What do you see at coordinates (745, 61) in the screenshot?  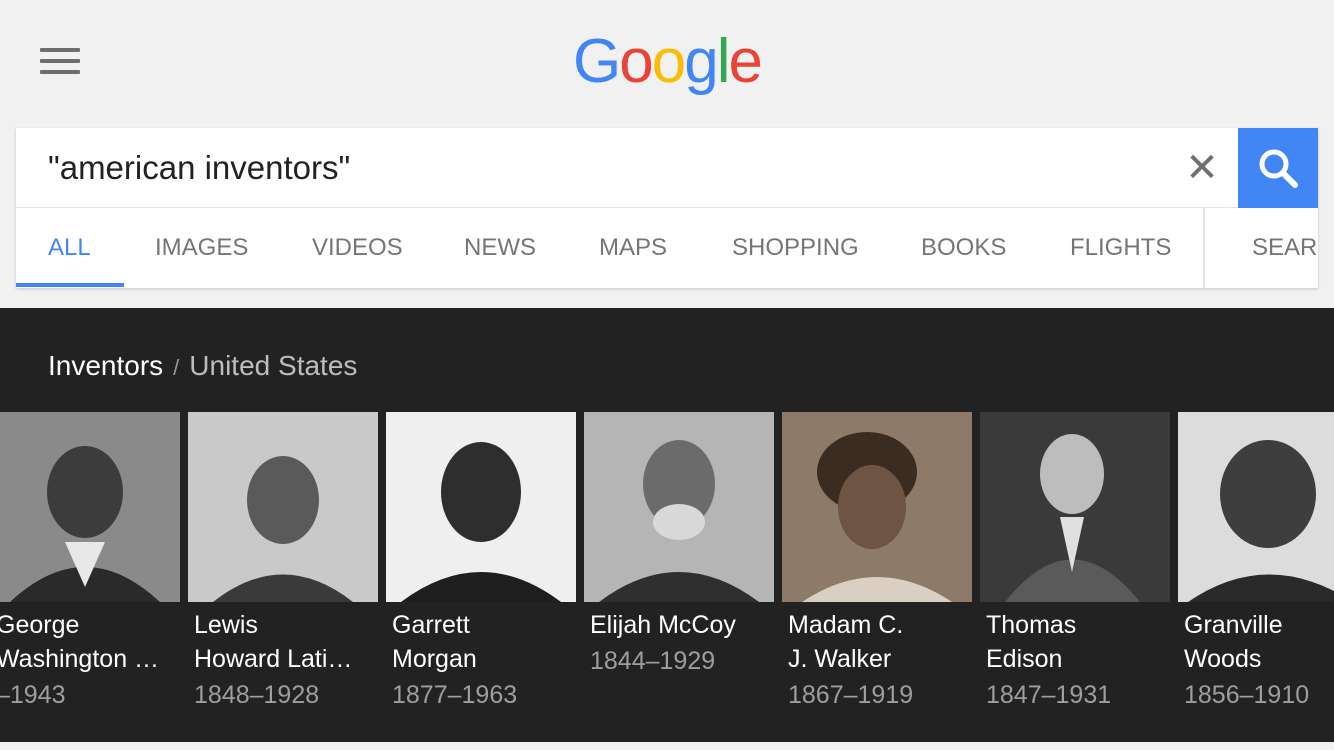 I see `logo-letter: e` at bounding box center [745, 61].